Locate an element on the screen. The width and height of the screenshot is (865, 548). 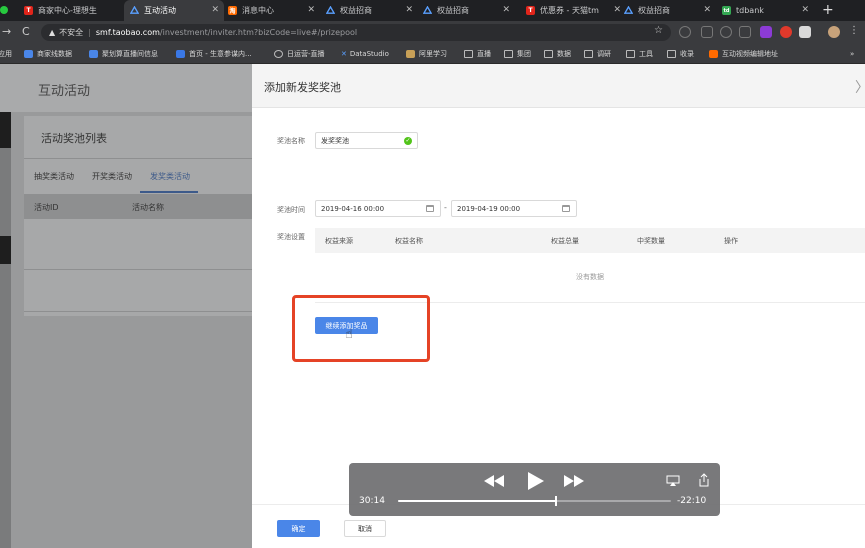
bookmark-label: 应用 is located at coordinates (6, 54).